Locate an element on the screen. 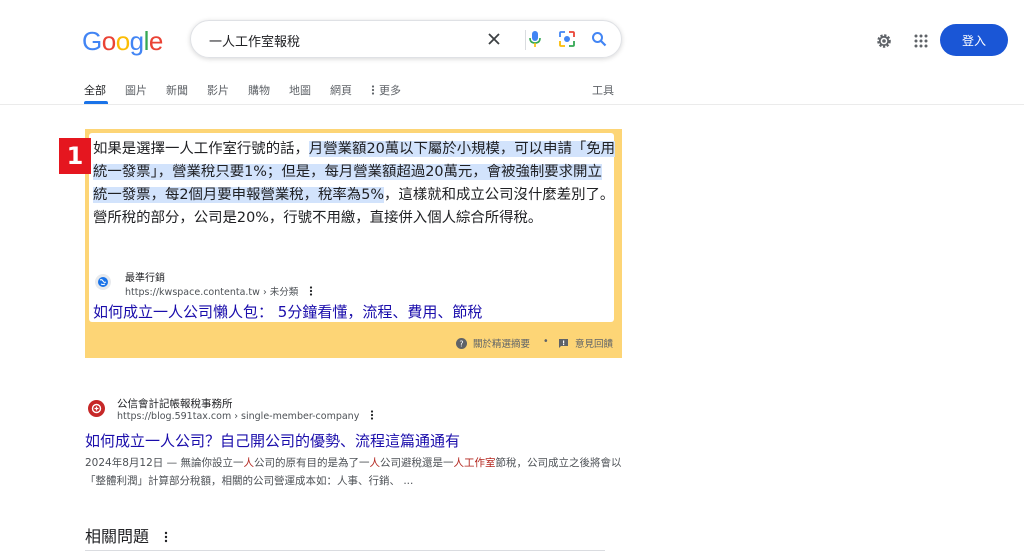 This screenshot has width=1024, height=560. settings-icon is located at coordinates (884, 41).